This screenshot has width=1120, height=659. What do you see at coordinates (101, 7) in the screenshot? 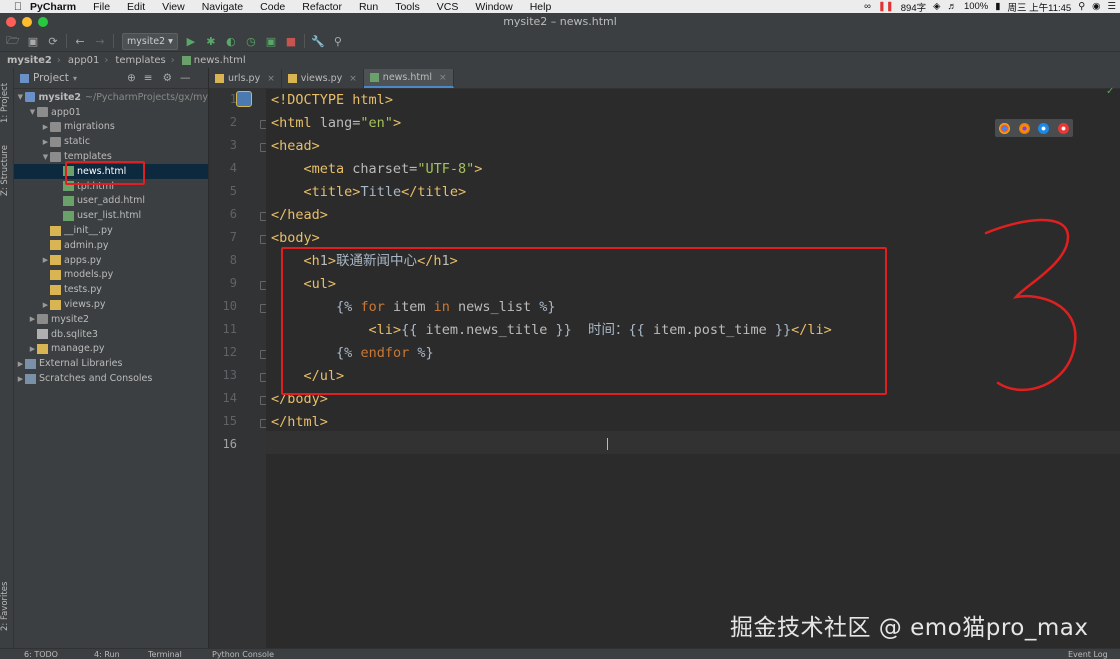
I see `menu-file: File` at bounding box center [101, 7].